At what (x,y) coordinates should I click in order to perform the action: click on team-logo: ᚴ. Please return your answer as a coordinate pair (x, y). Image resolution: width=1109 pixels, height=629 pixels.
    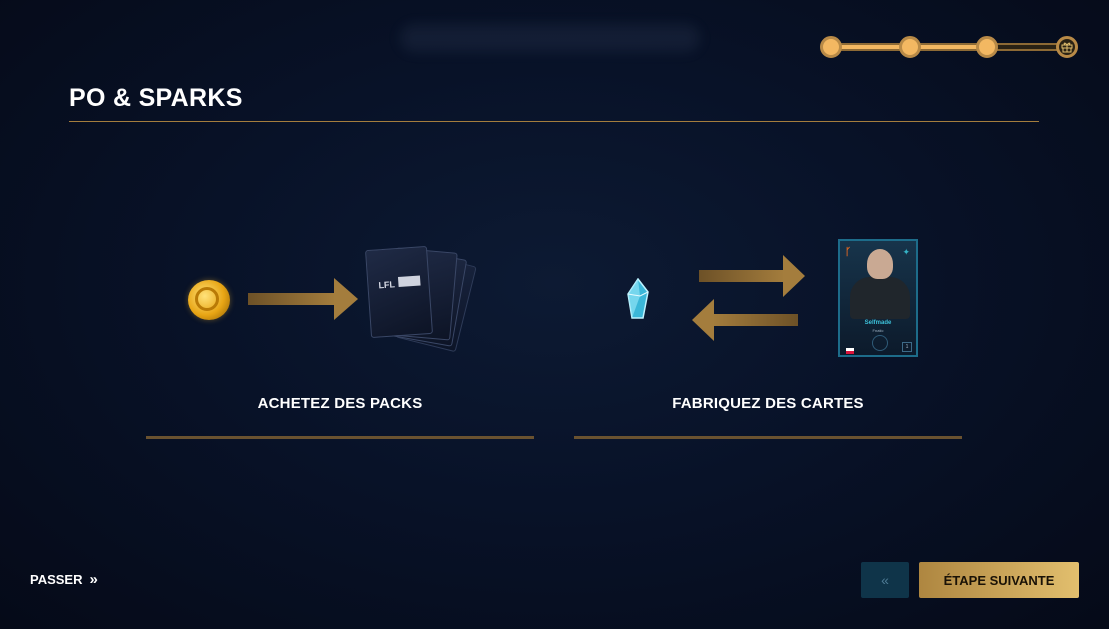
    Looking at the image, I should click on (848, 252).